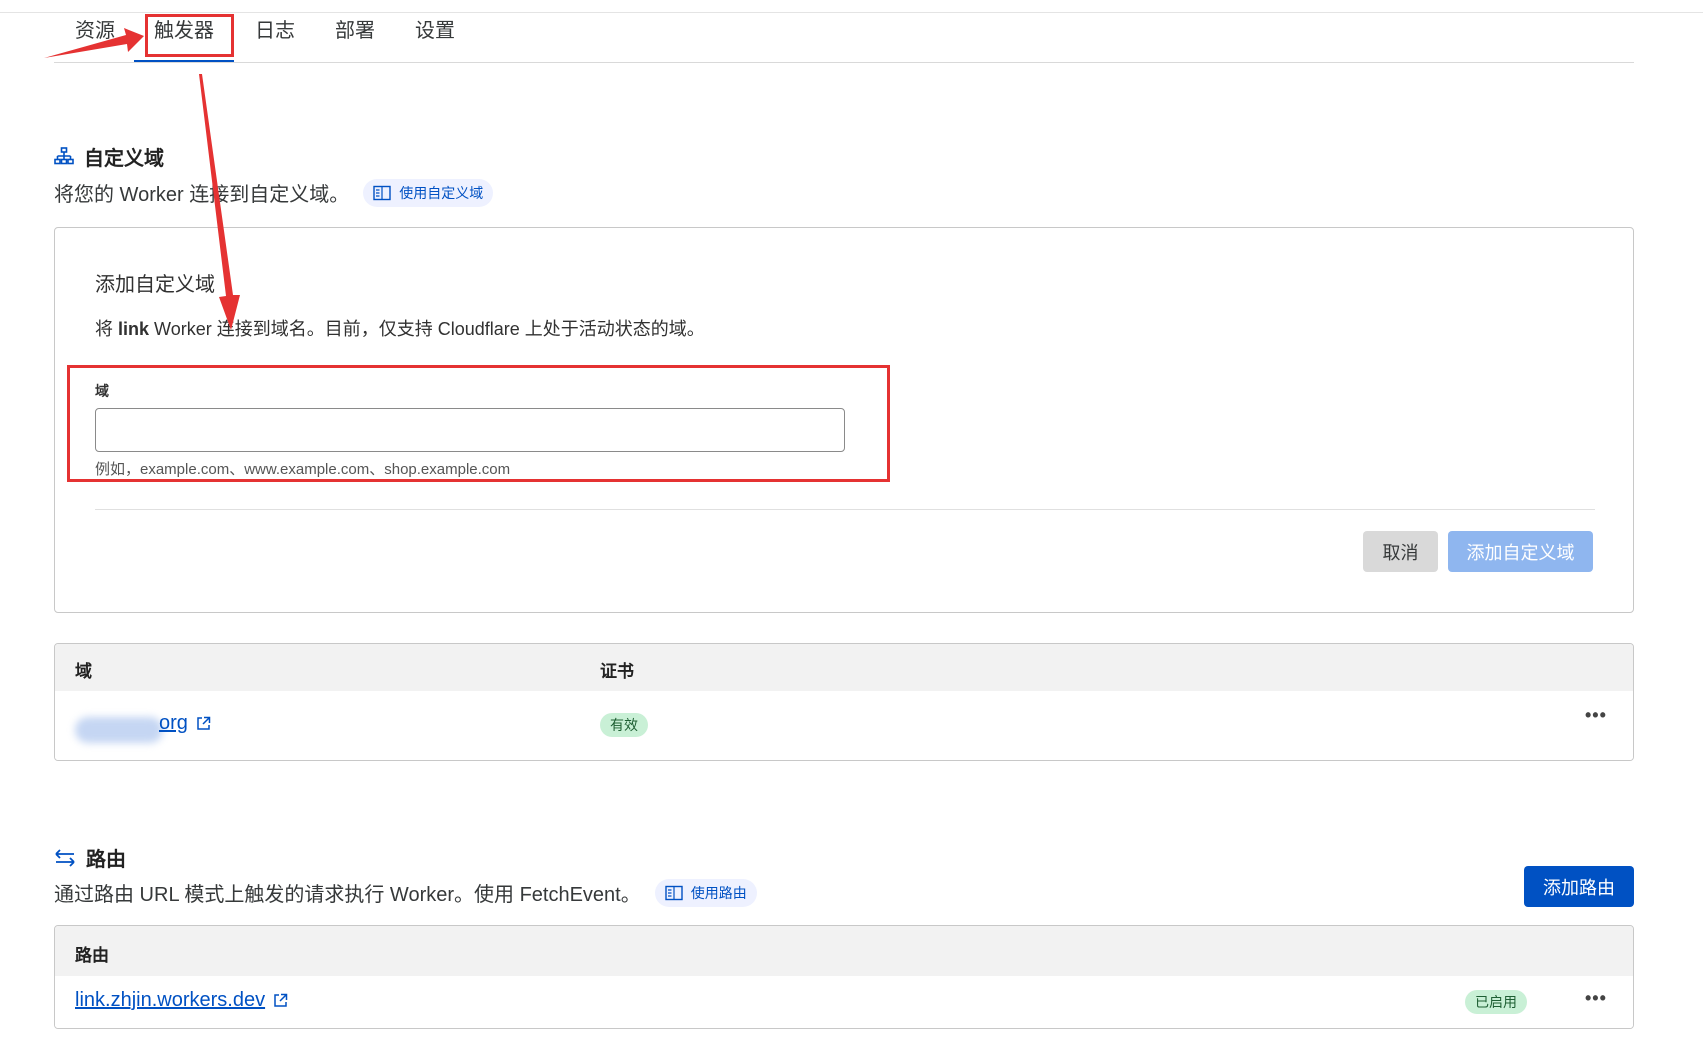 This screenshot has width=1703, height=1063. I want to click on routes-heading: 路由, so click(90, 857).